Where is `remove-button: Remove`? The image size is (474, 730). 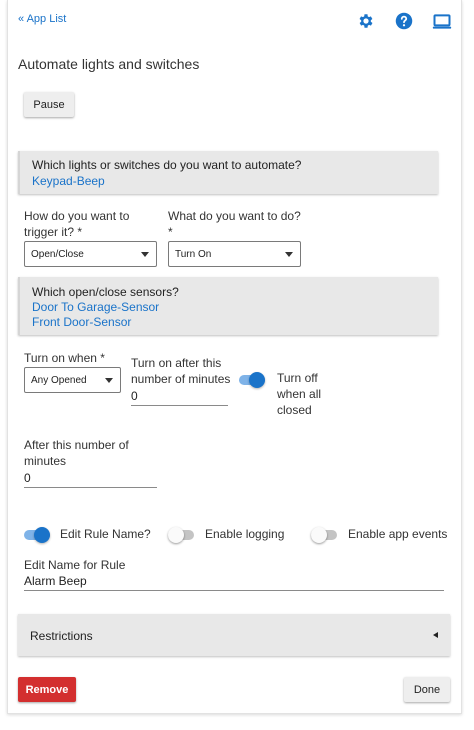
remove-button: Remove is located at coordinates (47, 689).